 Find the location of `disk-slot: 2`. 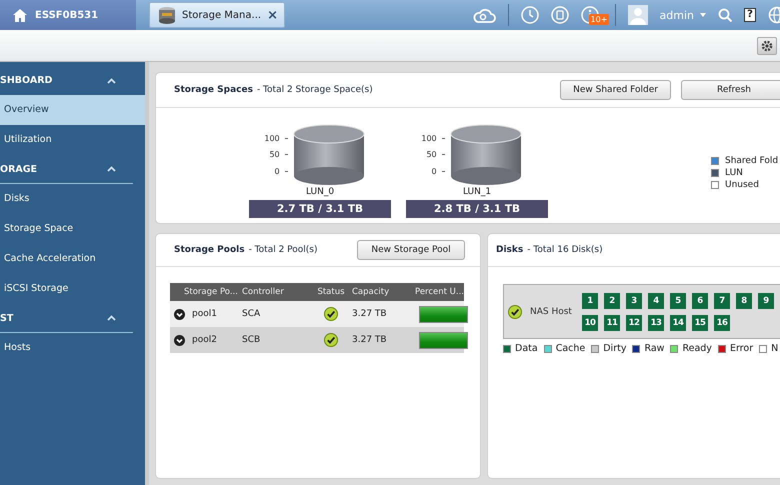

disk-slot: 2 is located at coordinates (612, 300).